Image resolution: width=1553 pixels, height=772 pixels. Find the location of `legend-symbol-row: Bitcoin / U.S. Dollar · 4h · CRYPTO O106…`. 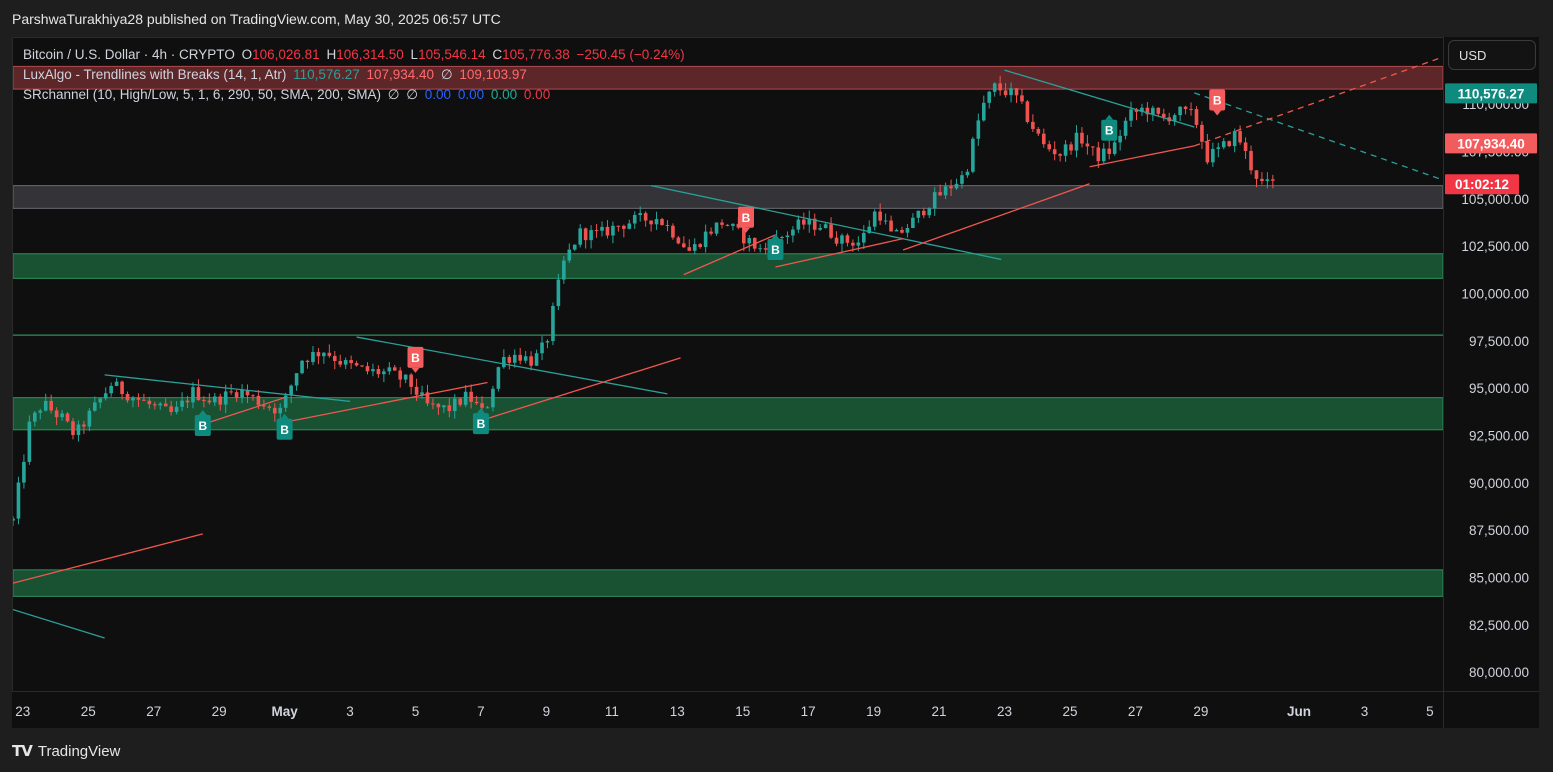

legend-symbol-row: Bitcoin / U.S. Dollar · 4h · CRYPTO O106… is located at coordinates (355, 55).